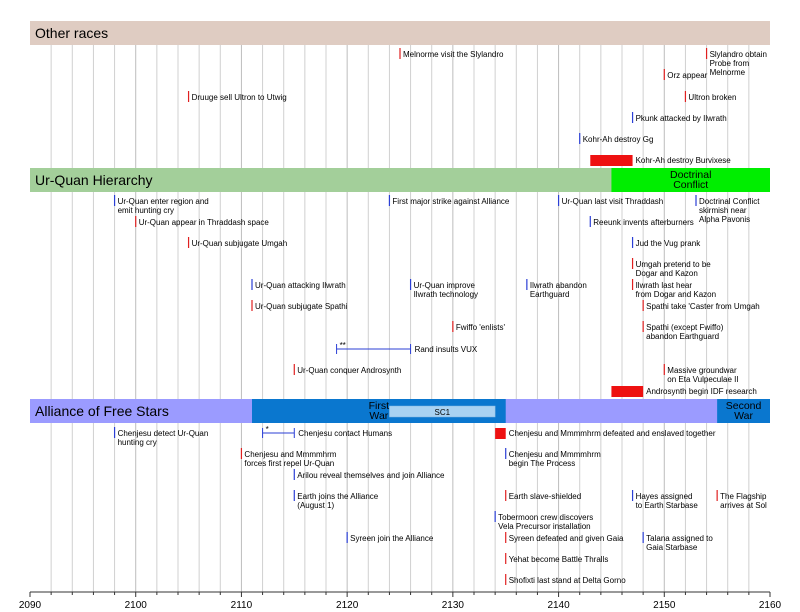 This screenshot has height=612, width=800. Describe the element at coordinates (481, 327) in the screenshot. I see `event-label: Fwiffo 'enlists'` at that location.